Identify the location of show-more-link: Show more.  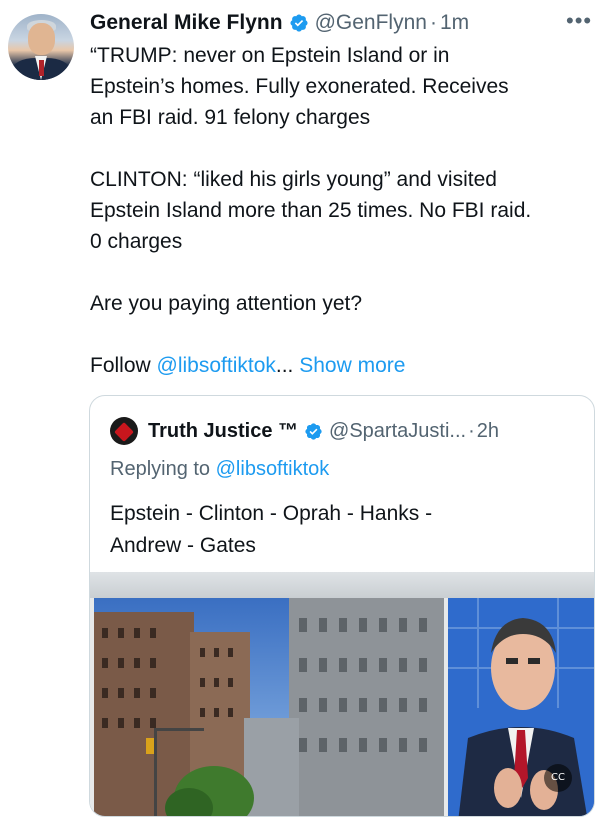
(352, 365).